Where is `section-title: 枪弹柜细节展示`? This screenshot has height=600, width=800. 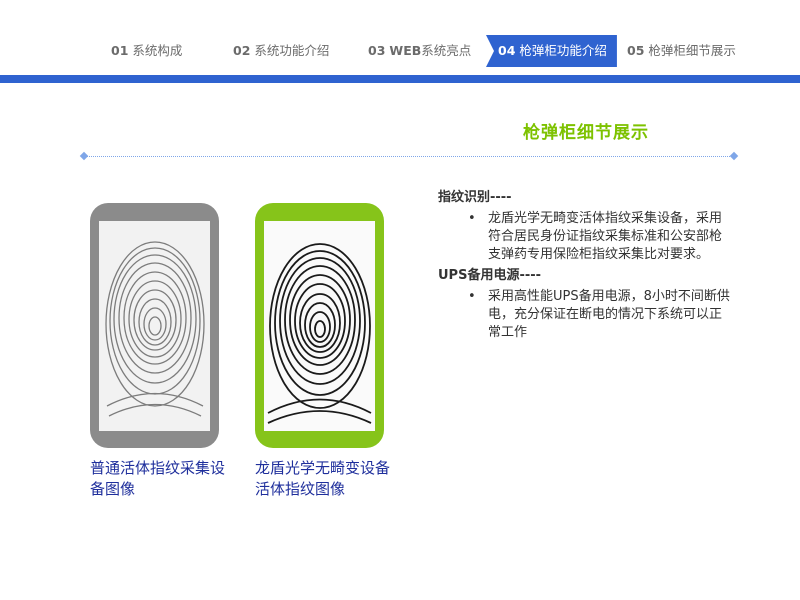 section-title: 枪弹柜细节展示 is located at coordinates (586, 133).